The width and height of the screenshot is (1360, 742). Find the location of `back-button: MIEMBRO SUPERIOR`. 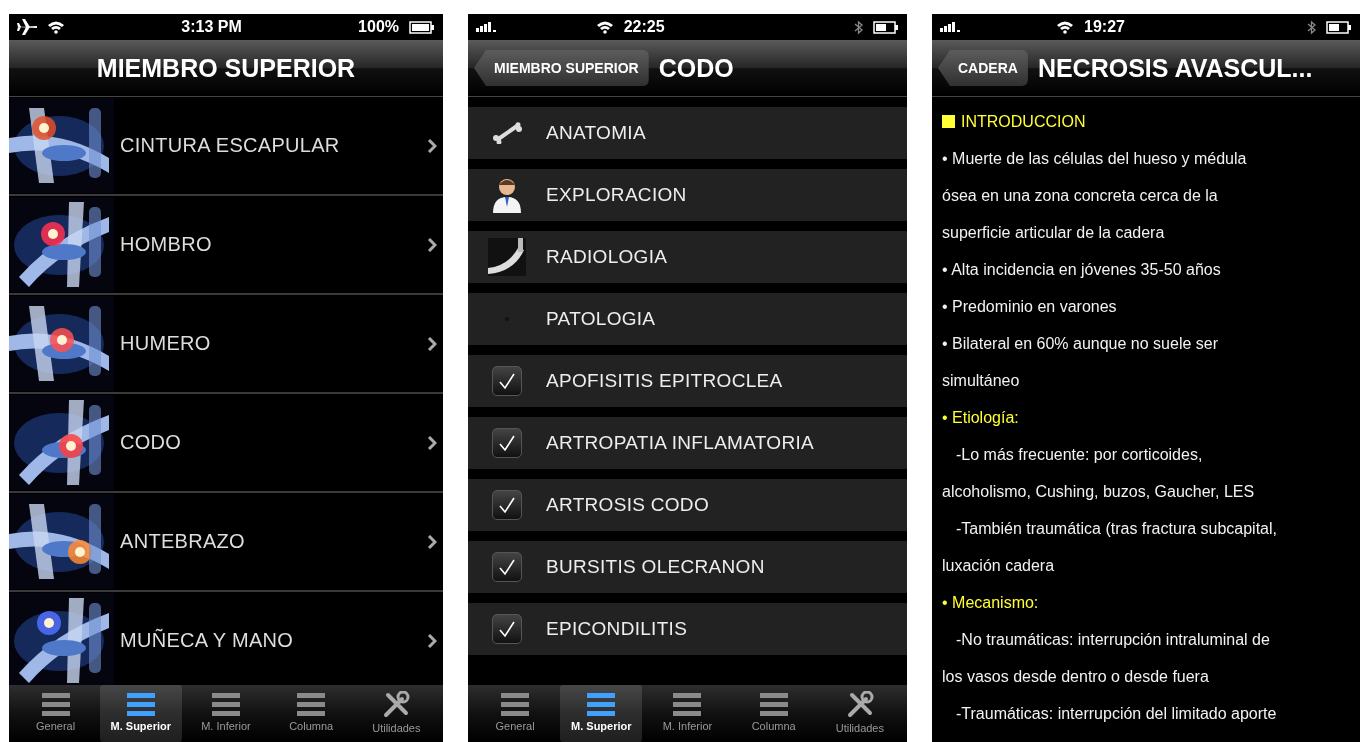

back-button: MIEMBRO SUPERIOR is located at coordinates (561, 68).